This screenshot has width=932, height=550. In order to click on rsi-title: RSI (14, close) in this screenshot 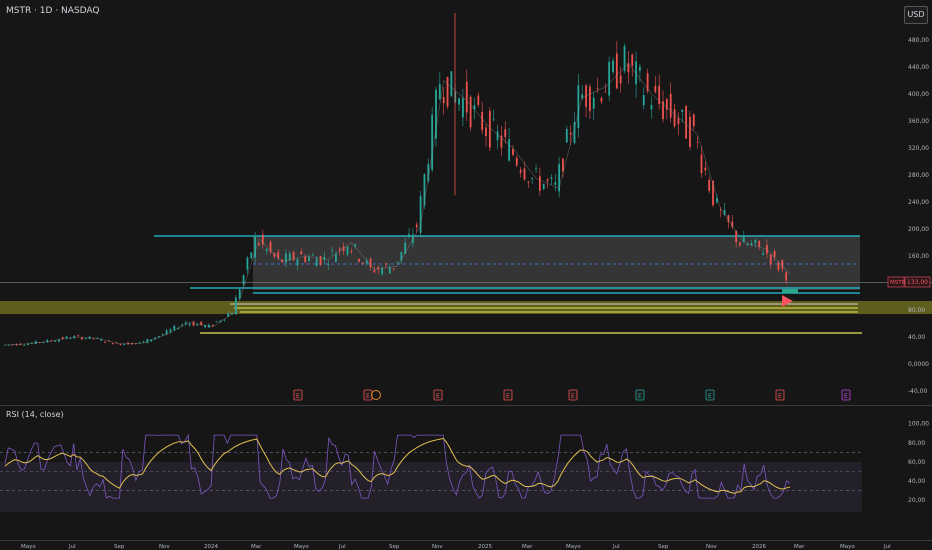, I will do `click(35, 414)`.